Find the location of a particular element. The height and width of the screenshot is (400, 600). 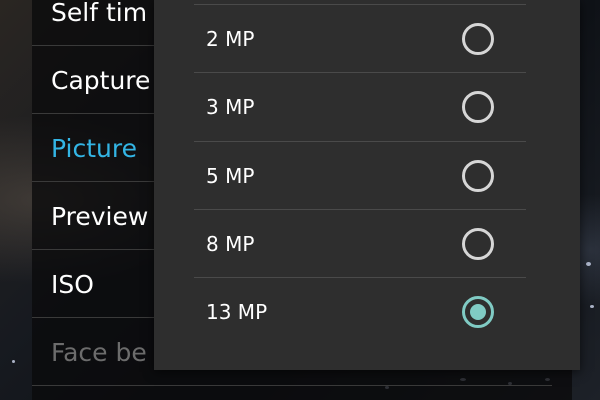

option-8mp: 8 MP is located at coordinates (380, 243).